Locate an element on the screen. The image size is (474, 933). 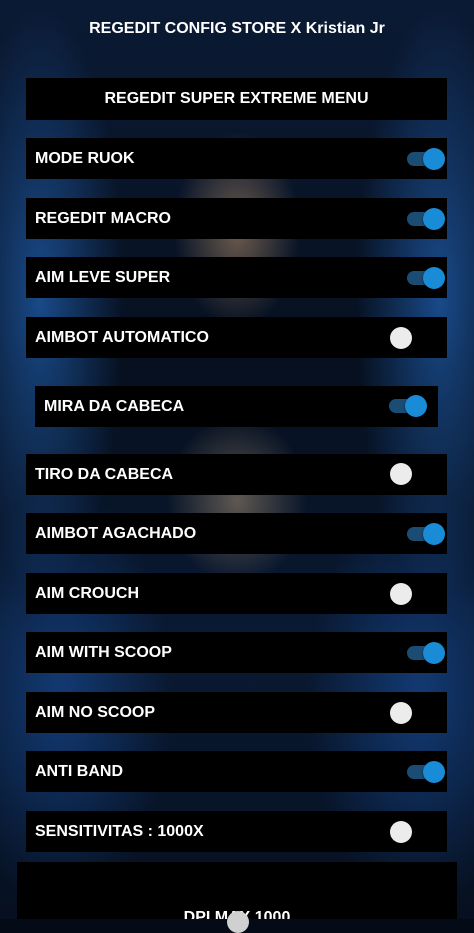
toggle-label: AIMBOT AGACHADO is located at coordinates (116, 533).